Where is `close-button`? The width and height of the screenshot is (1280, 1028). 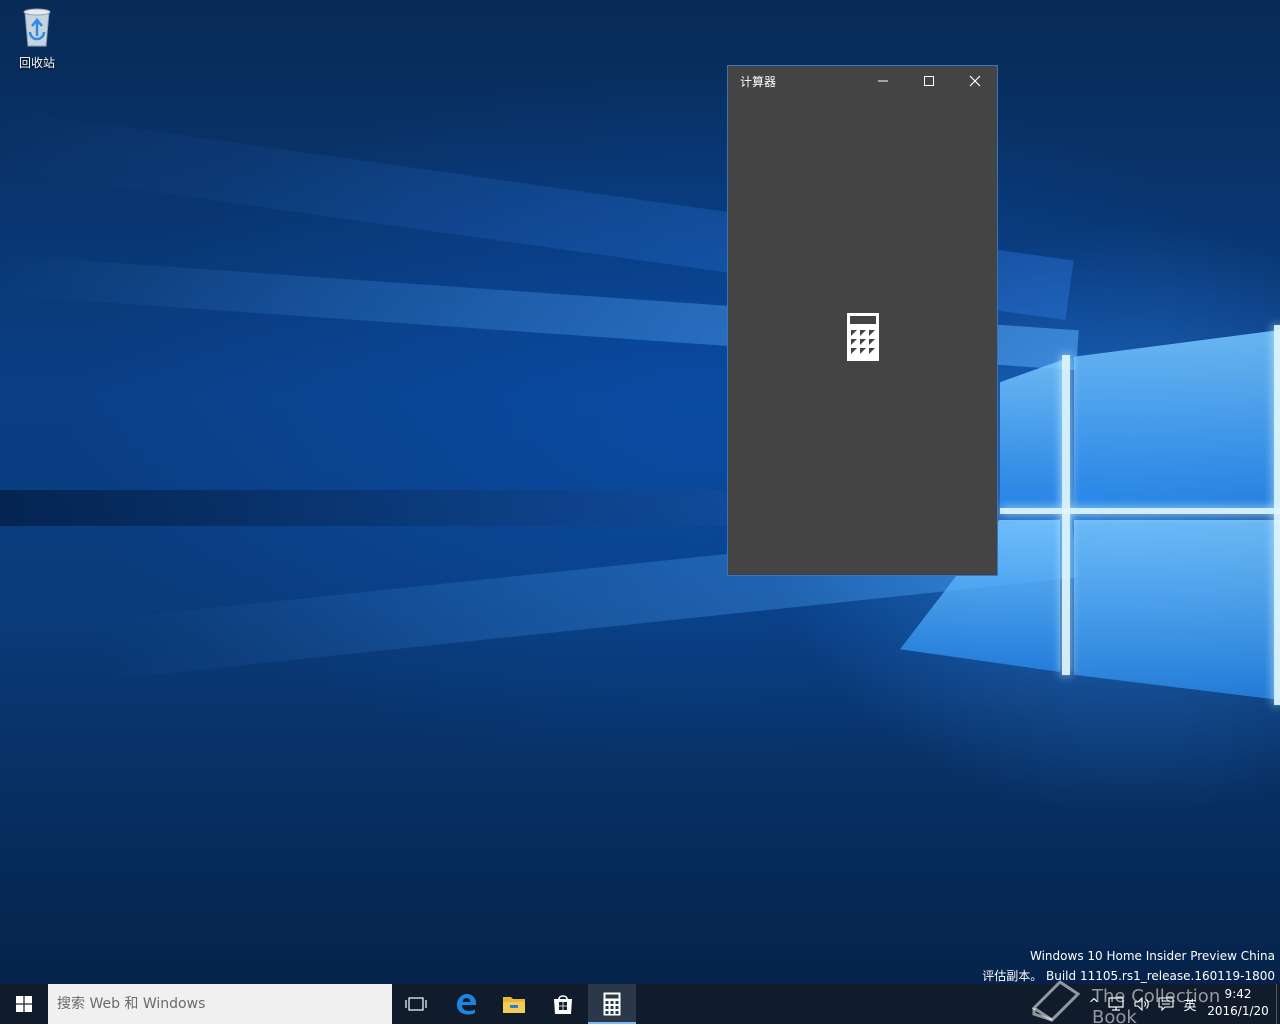 close-button is located at coordinates (975, 81).